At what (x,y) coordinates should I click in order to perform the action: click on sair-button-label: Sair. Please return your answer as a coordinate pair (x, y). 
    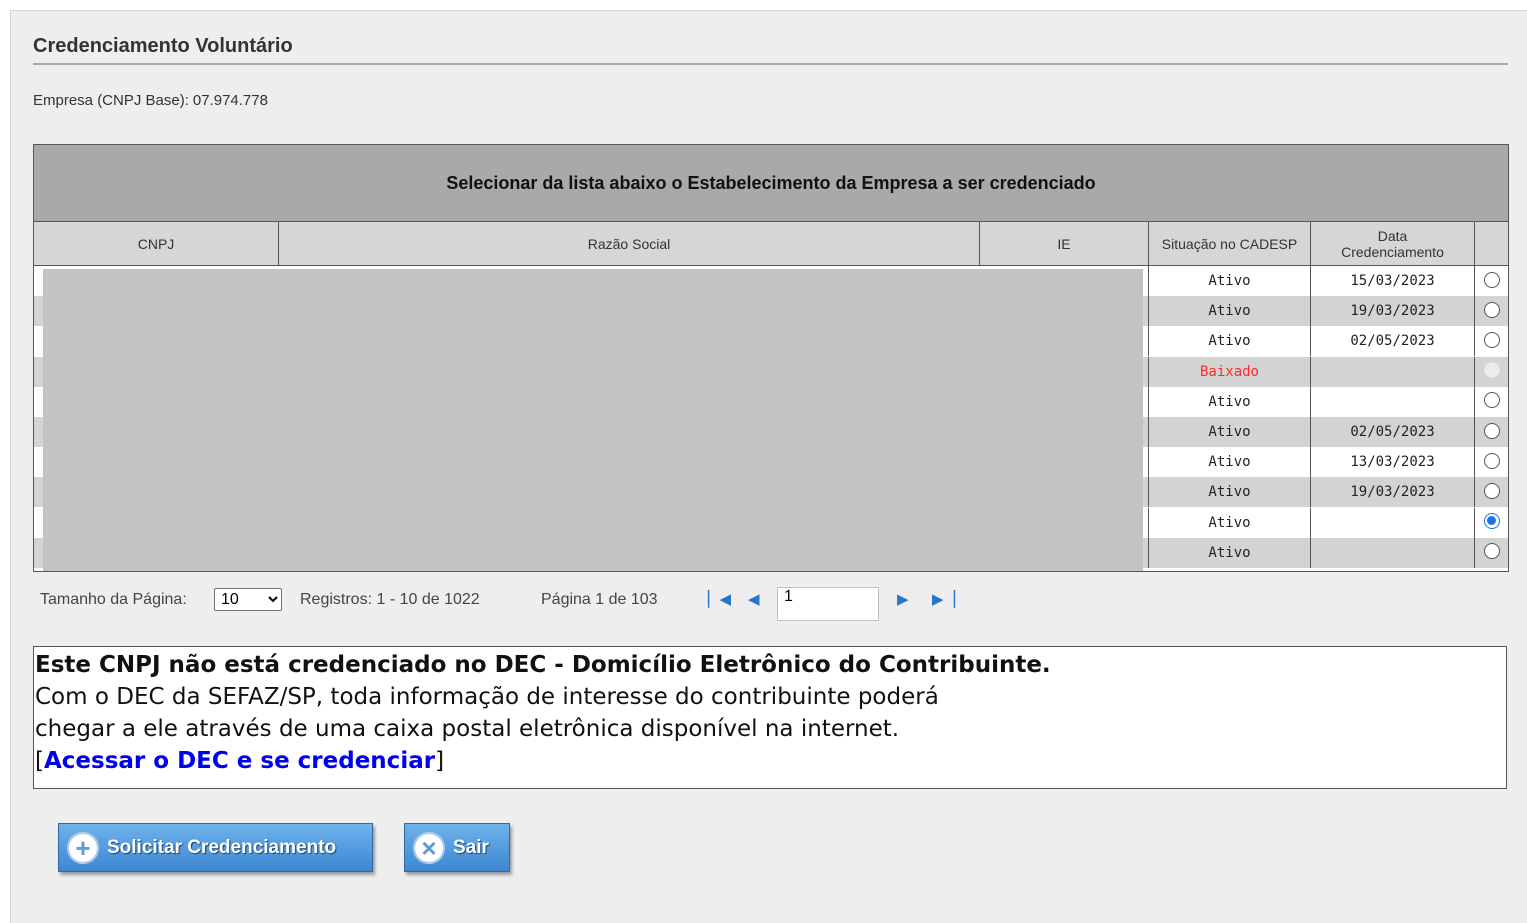
    Looking at the image, I should click on (471, 847).